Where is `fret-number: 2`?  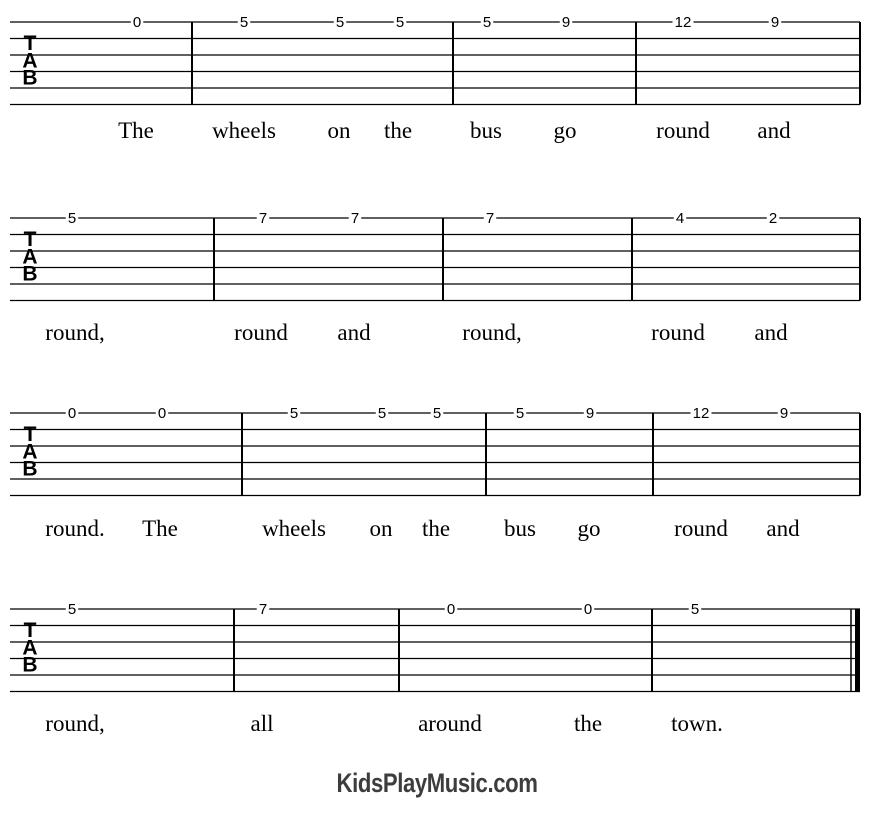
fret-number: 2 is located at coordinates (773, 218).